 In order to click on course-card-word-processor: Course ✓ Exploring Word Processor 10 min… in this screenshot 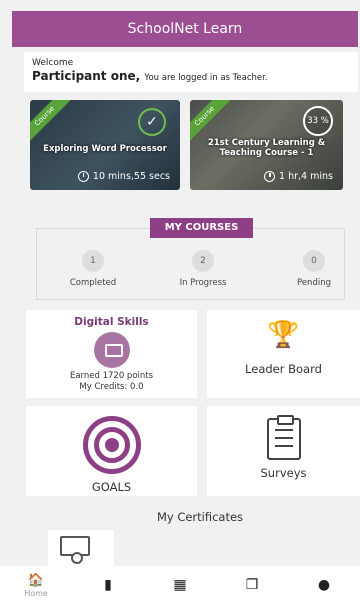, I will do `click(105, 145)`.